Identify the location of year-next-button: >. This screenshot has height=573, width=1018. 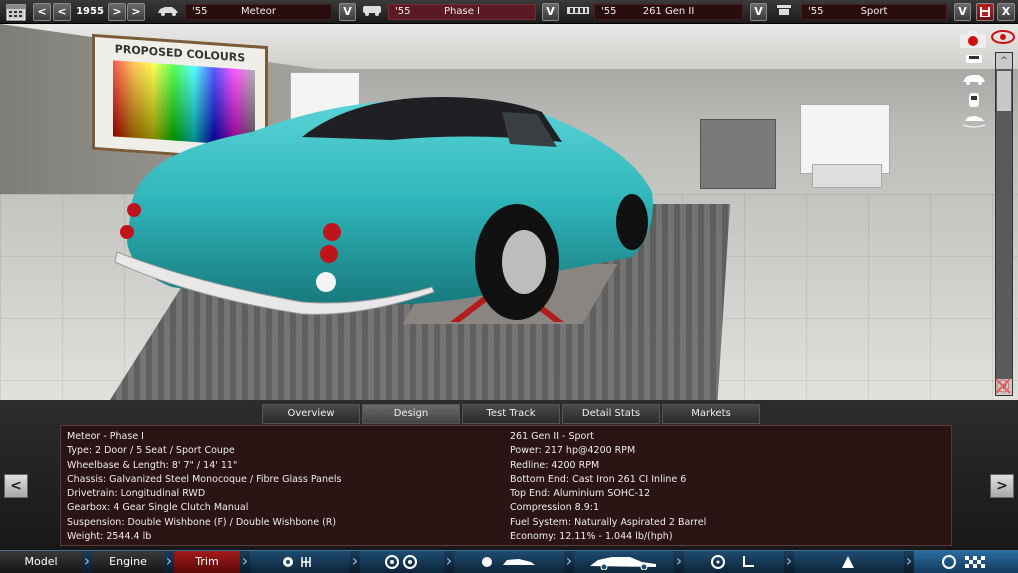
(117, 12).